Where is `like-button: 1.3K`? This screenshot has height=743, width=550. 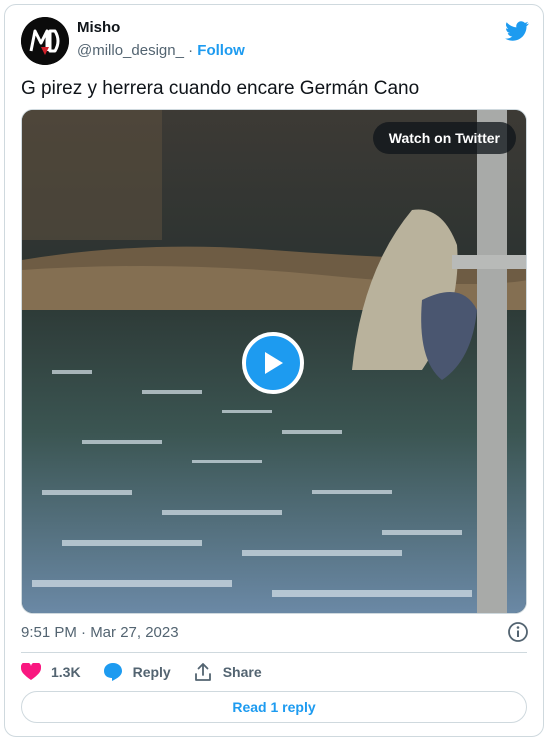 like-button: 1.3K is located at coordinates (51, 672).